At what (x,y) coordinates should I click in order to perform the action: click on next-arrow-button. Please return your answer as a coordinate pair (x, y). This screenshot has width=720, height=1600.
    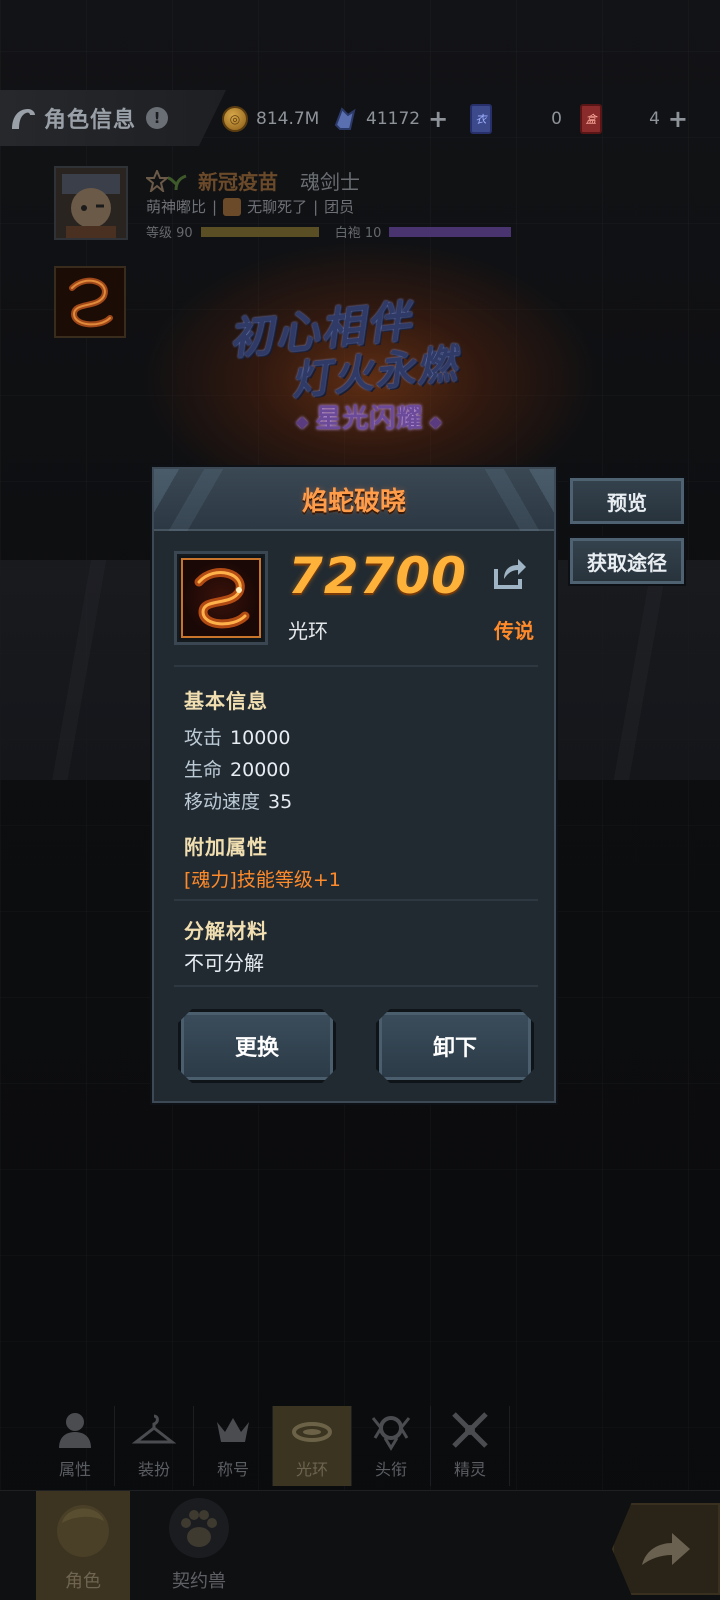
    Looking at the image, I should click on (666, 1549).